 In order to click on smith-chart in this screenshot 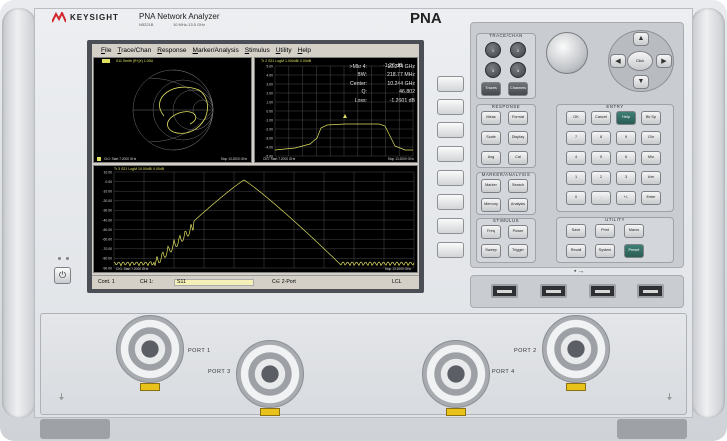, I will do `click(173, 110)`.